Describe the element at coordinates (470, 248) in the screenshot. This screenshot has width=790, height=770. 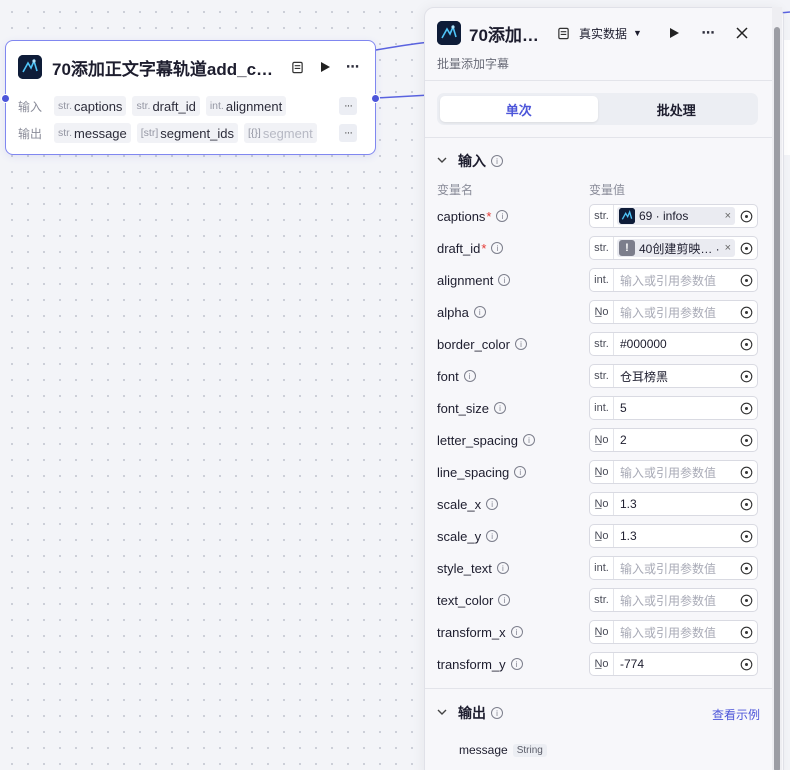
I see `param-name: draft_id * i` at that location.